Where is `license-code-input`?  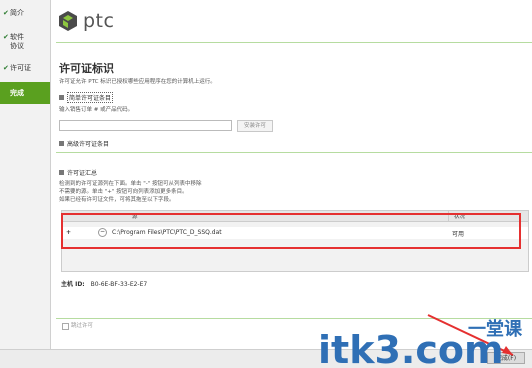
license-code-input is located at coordinates (145, 125).